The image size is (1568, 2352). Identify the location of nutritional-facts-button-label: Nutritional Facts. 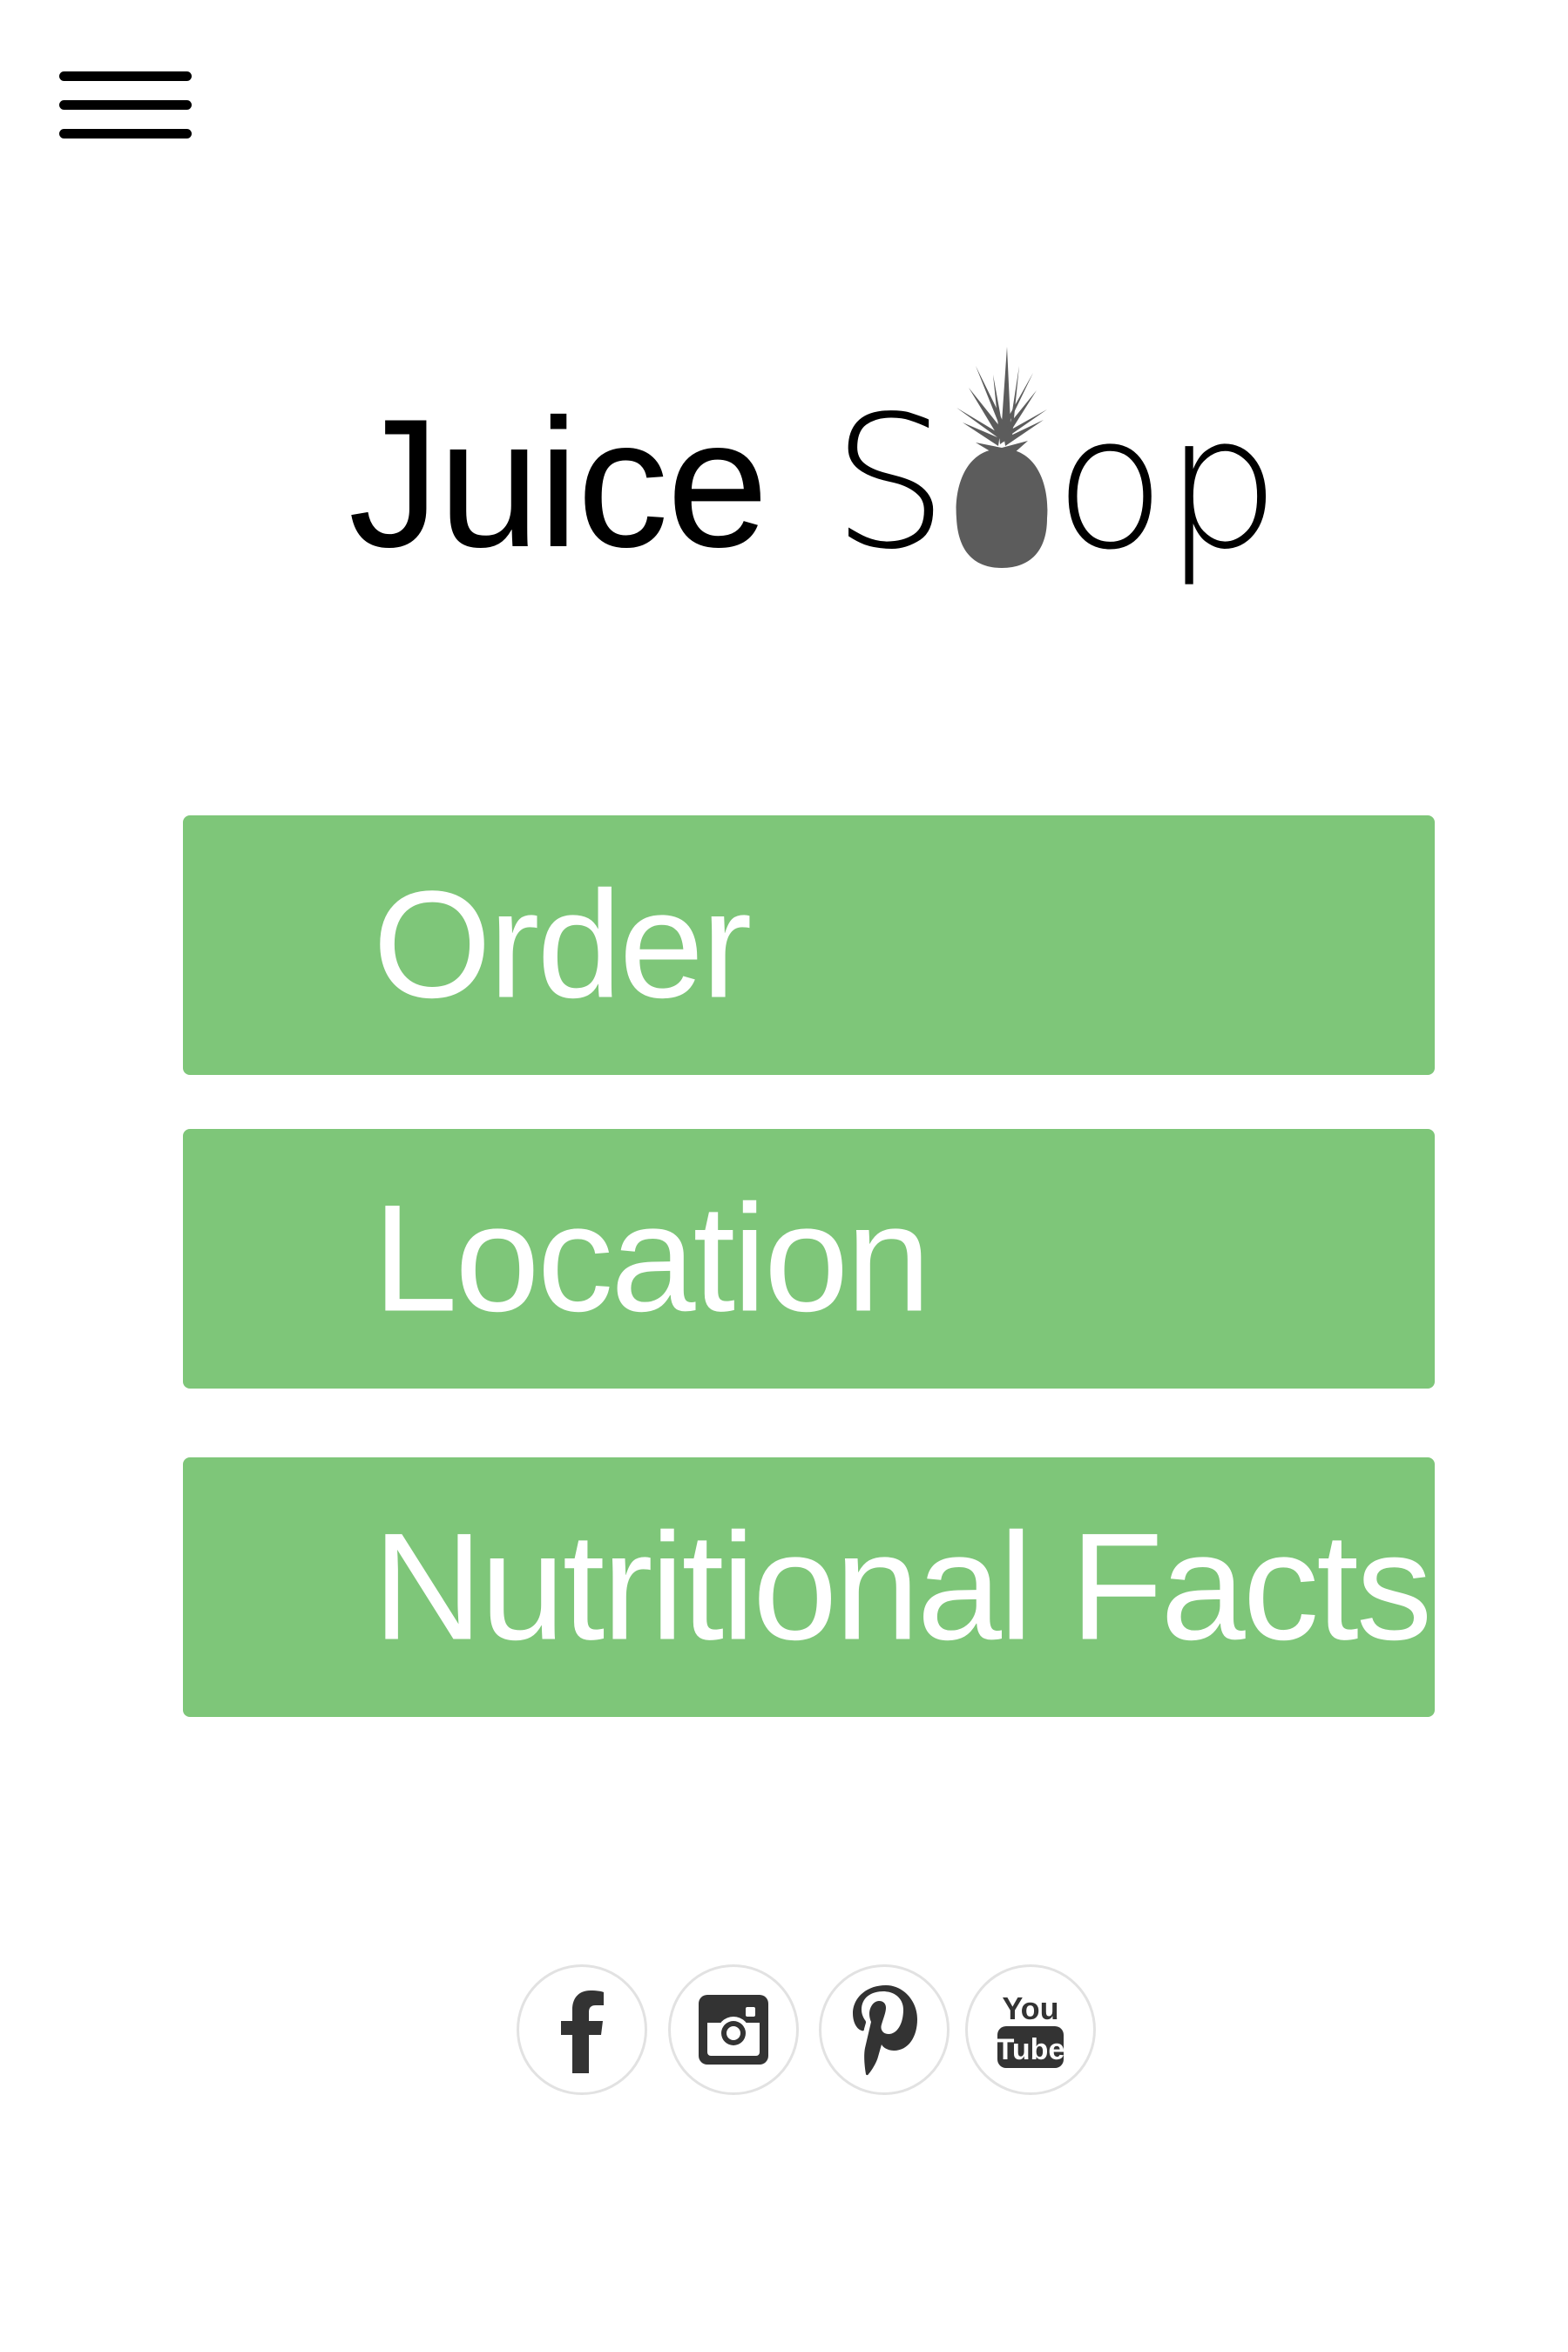
(903, 1587).